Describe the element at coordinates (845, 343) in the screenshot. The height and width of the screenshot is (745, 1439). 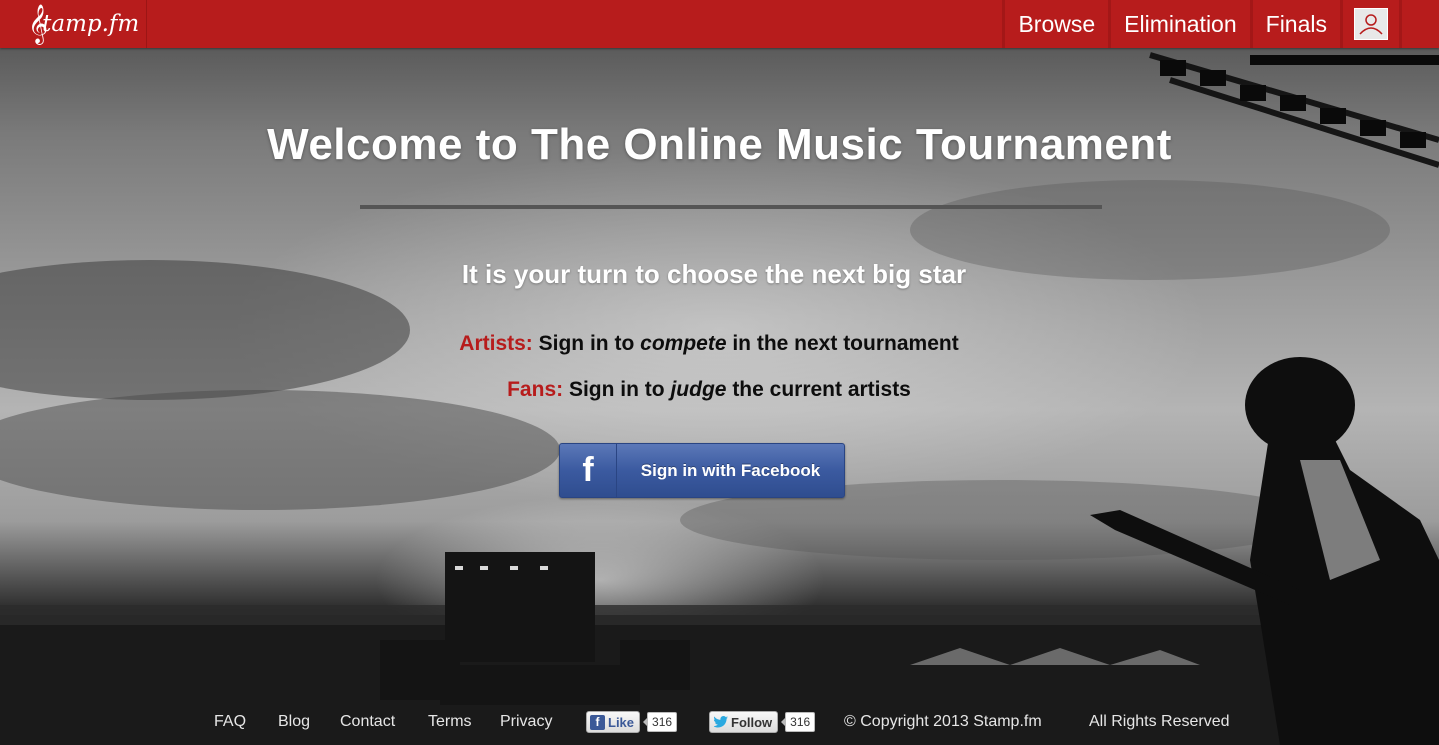
I see `artists-text-post: in the next tournament` at that location.